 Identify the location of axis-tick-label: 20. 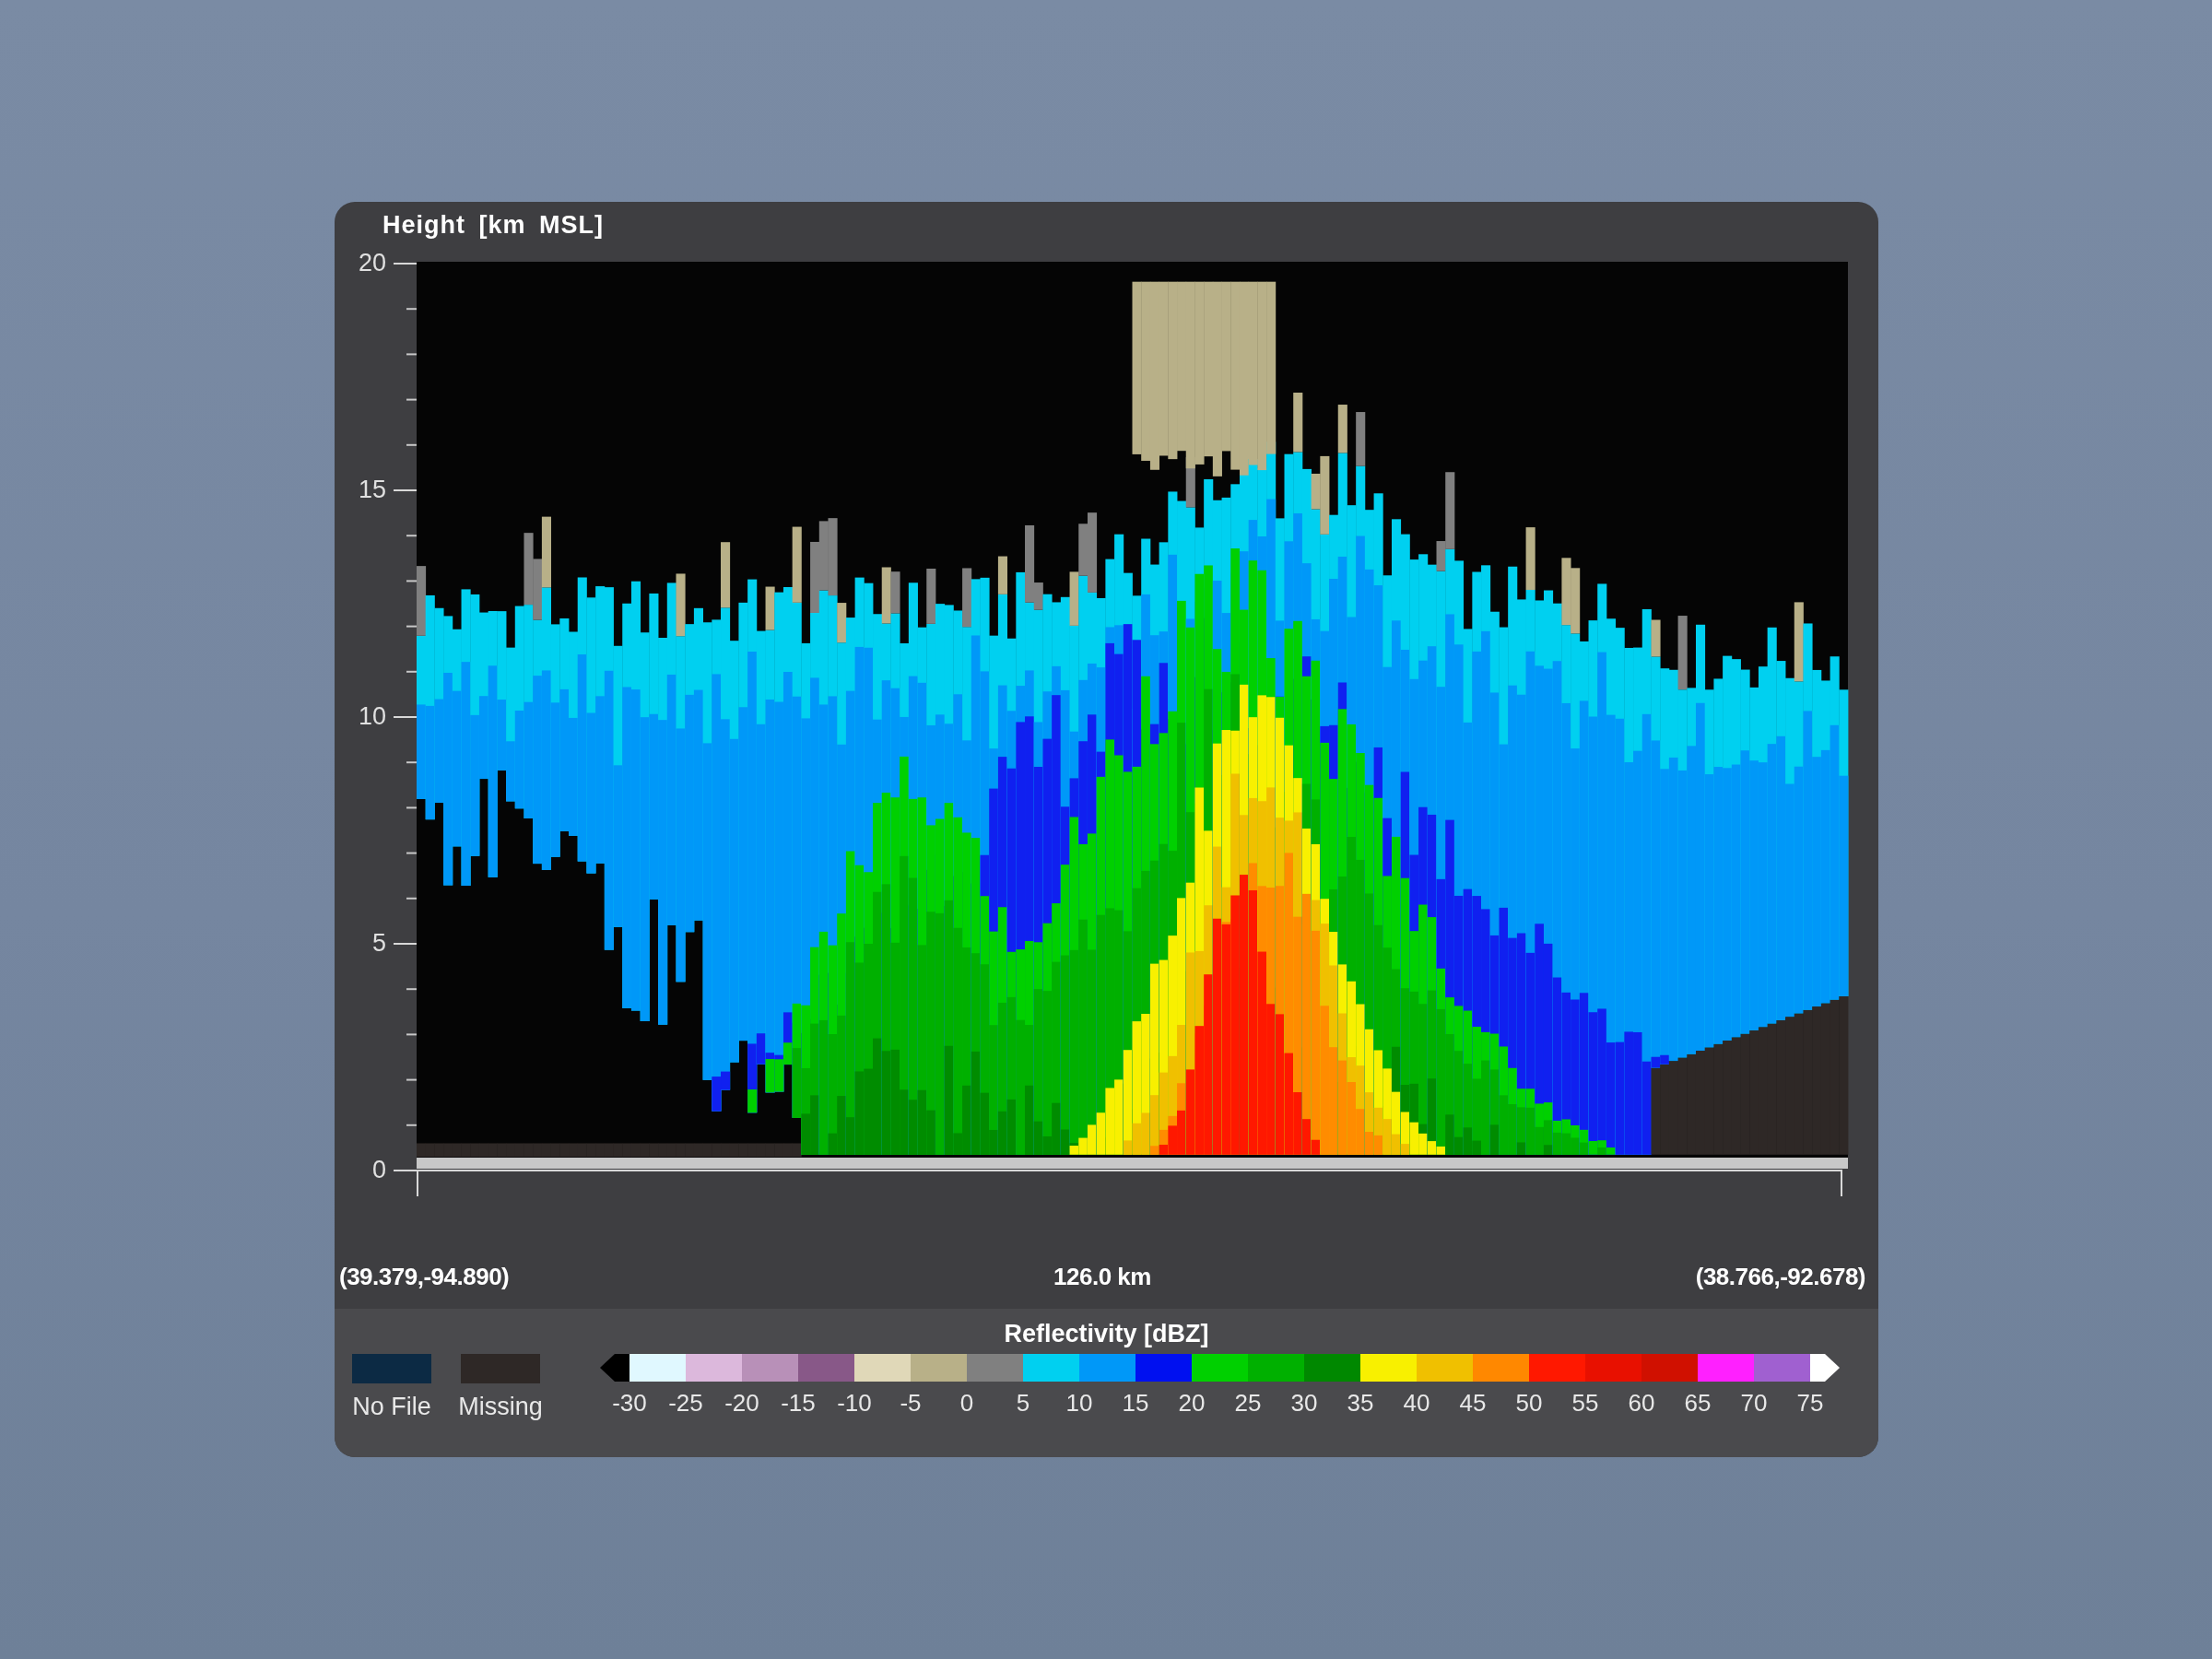
(372, 262).